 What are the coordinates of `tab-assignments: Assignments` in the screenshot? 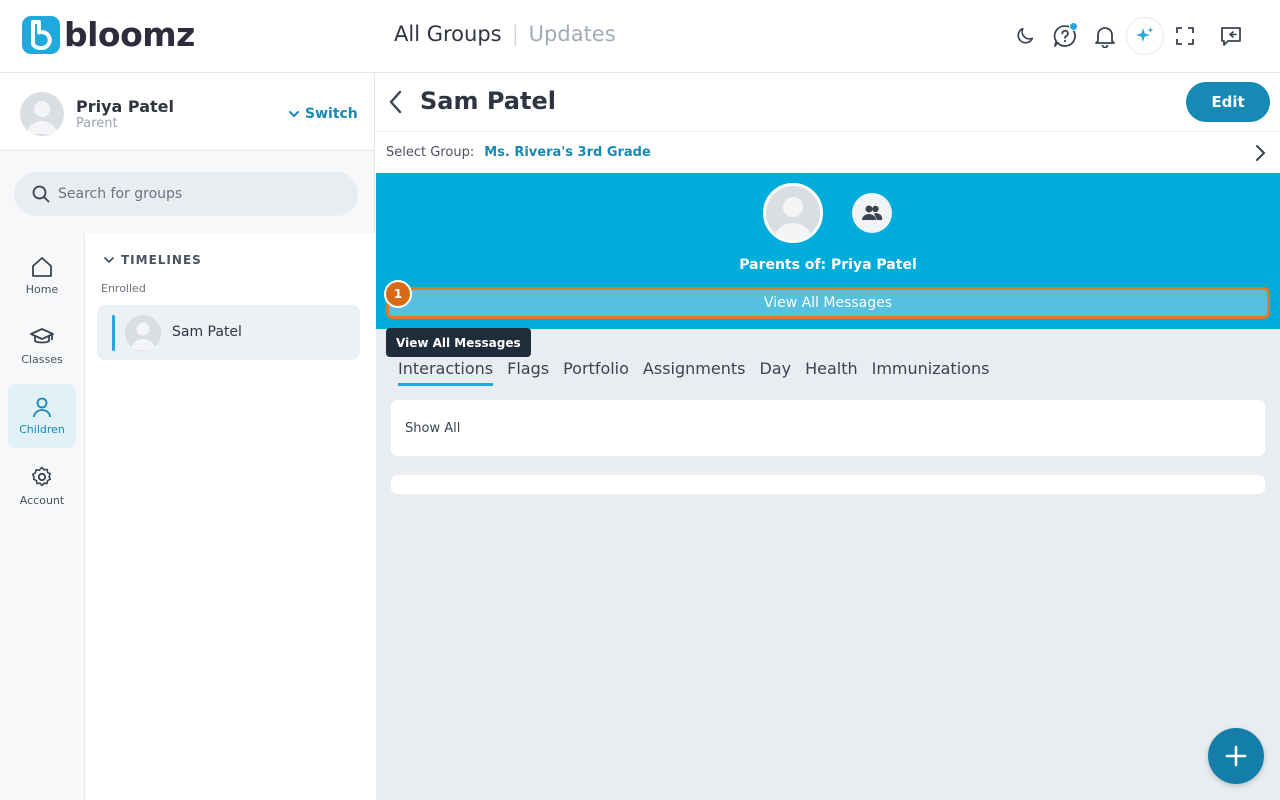 It's located at (694, 372).